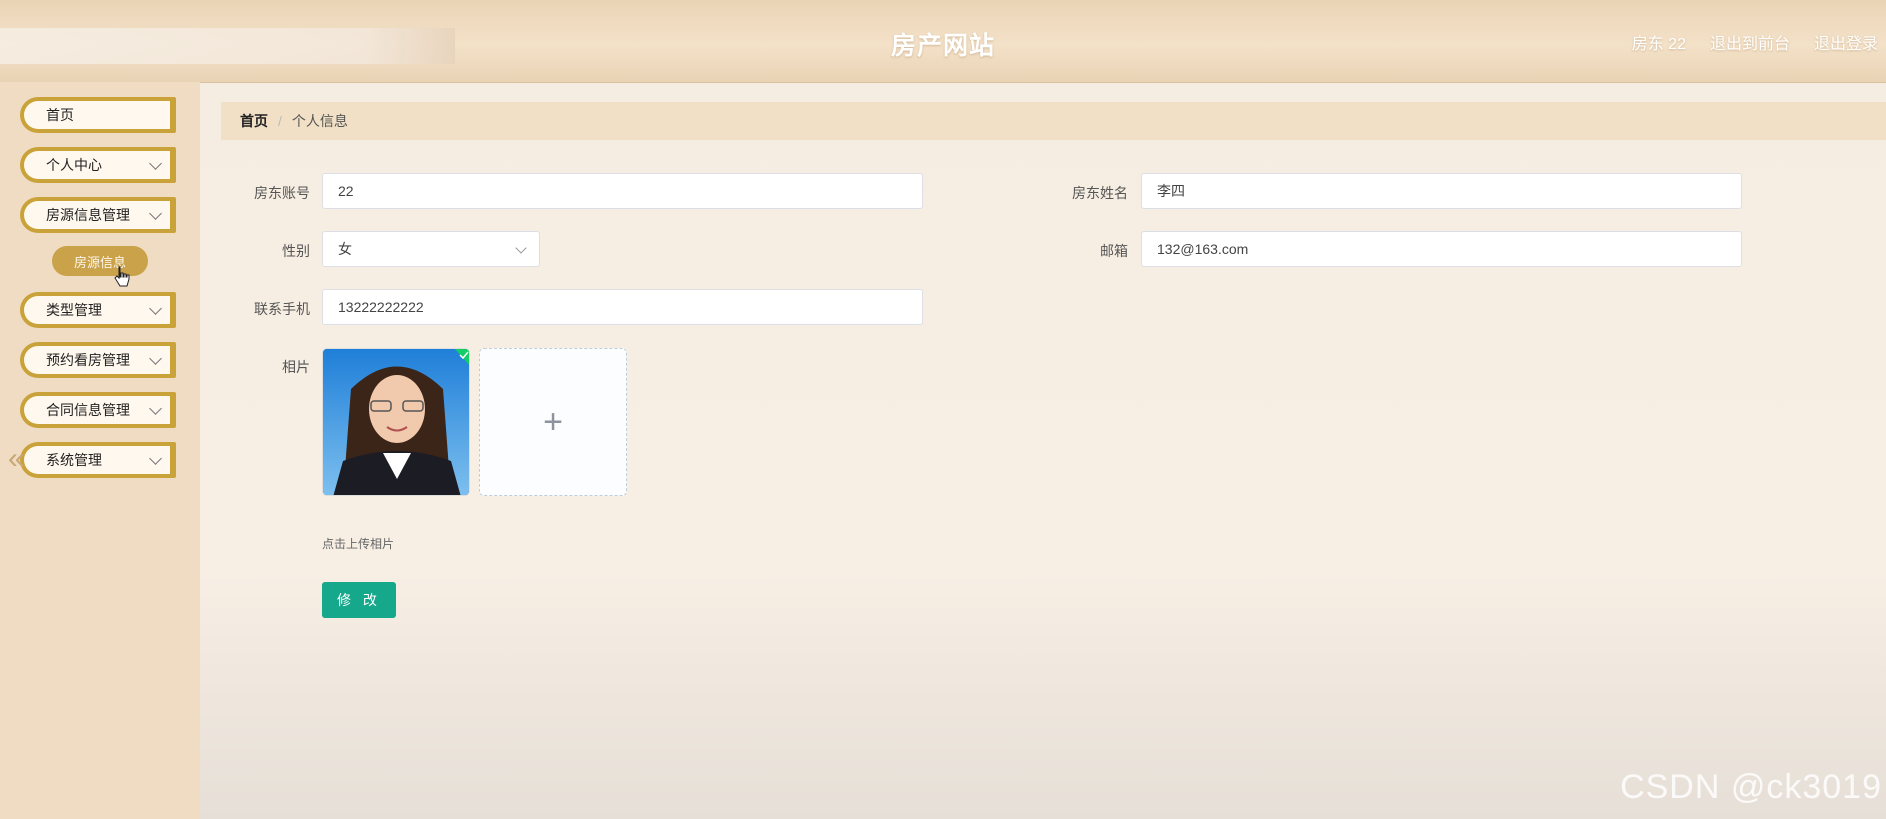 The width and height of the screenshot is (1886, 819). Describe the element at coordinates (1846, 42) in the screenshot. I see `logout-link: 退出登录` at that location.